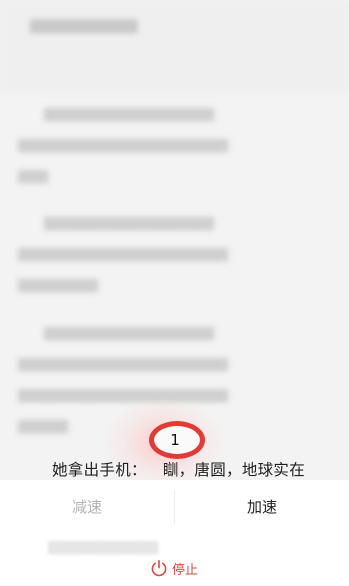  I want to click on stop-button: 停止, so click(174, 568).